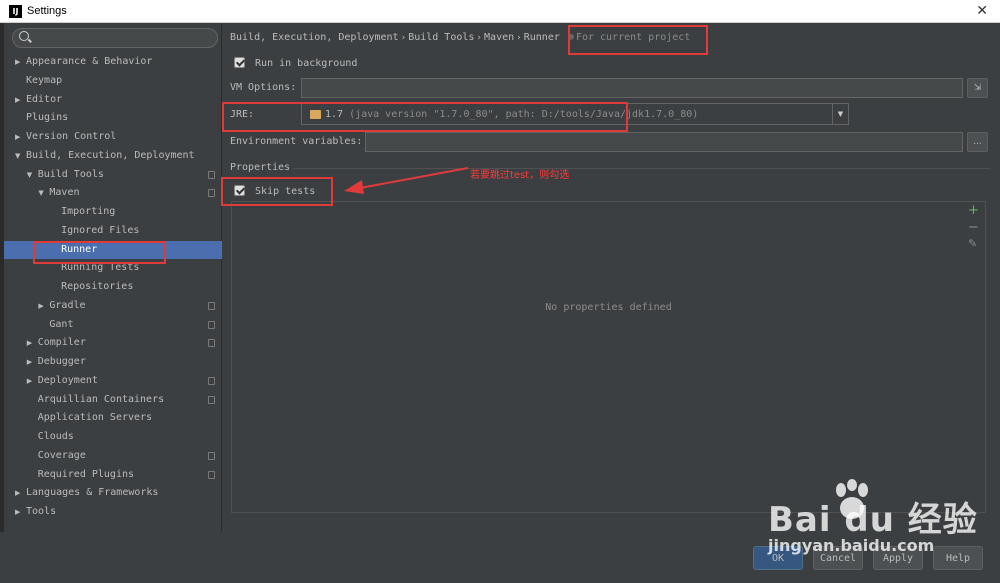  What do you see at coordinates (113, 81) in the screenshot?
I see `sidebar-item: Keymap` at bounding box center [113, 81].